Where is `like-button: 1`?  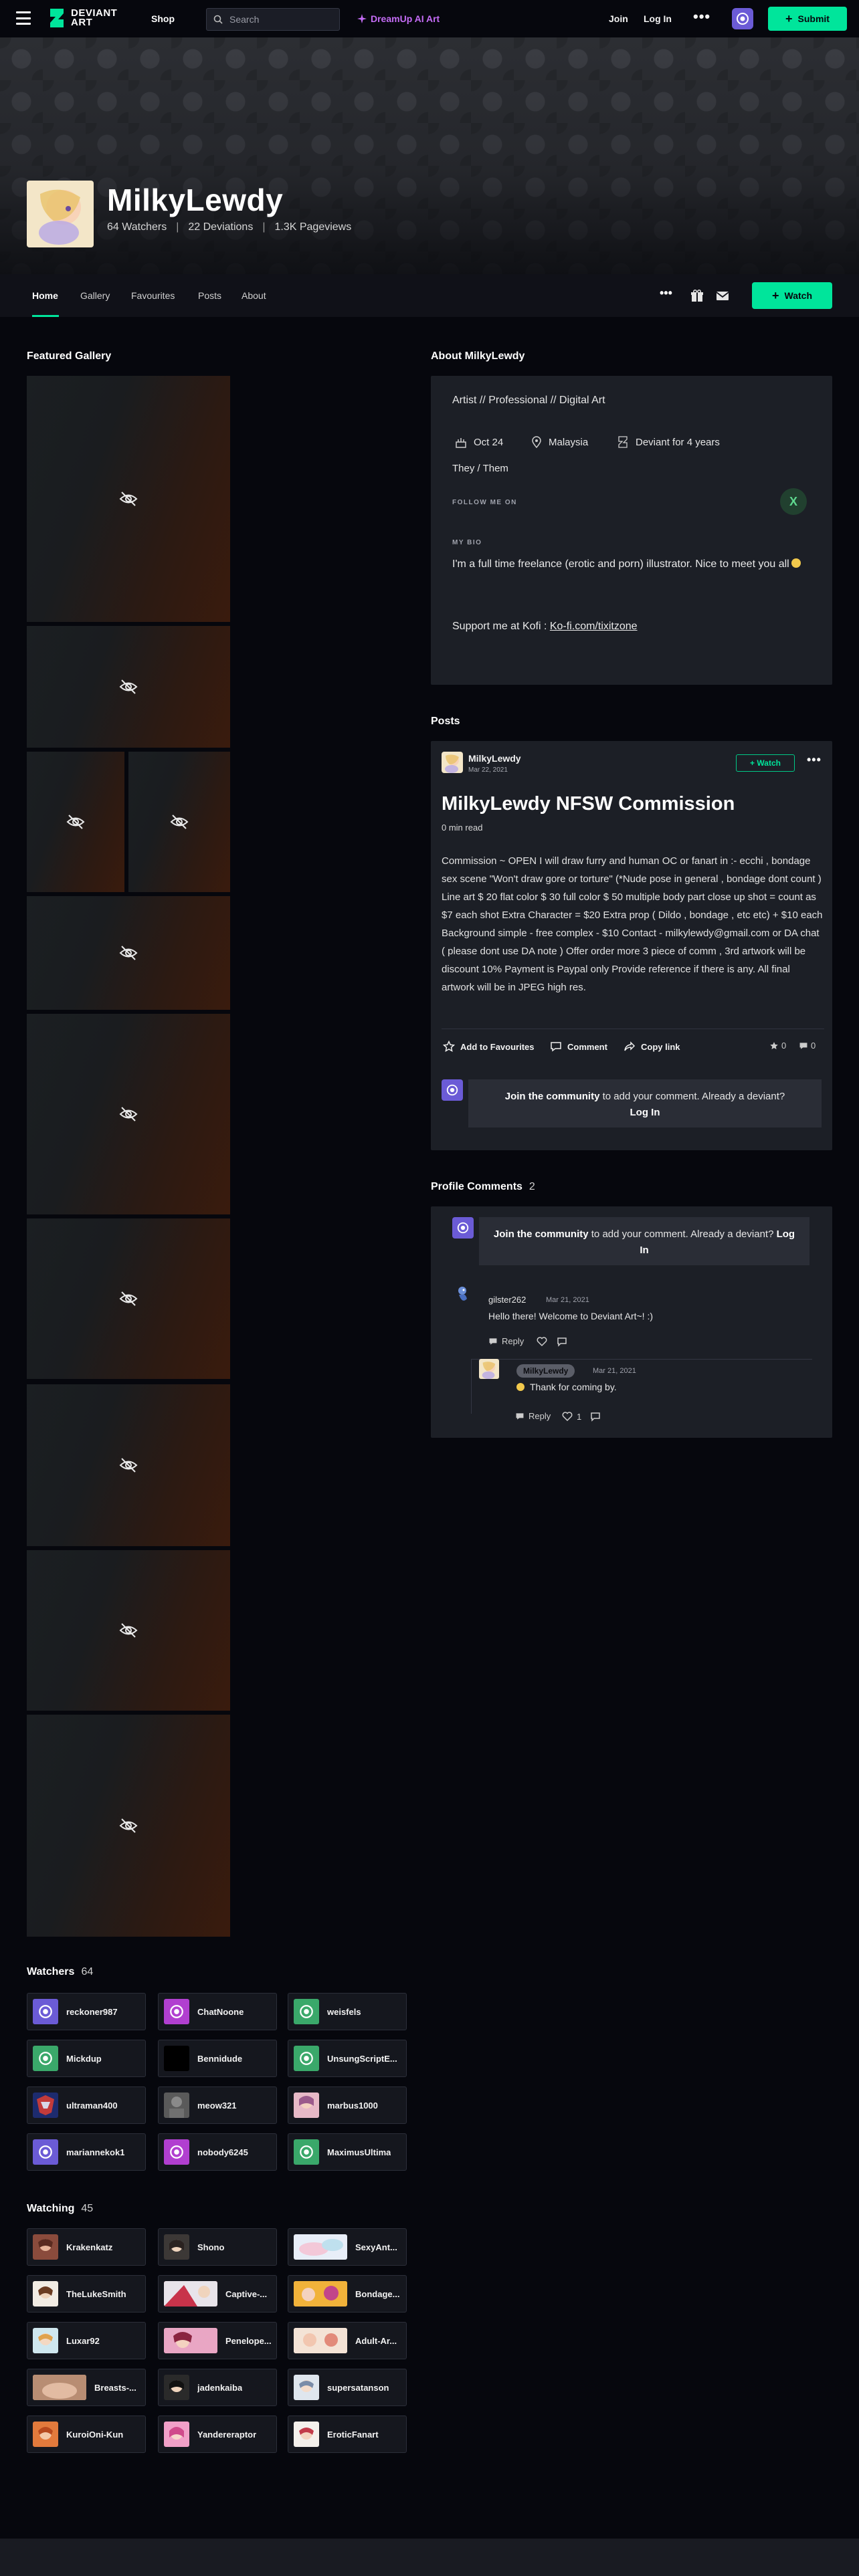
like-button: 1 is located at coordinates (571, 1416).